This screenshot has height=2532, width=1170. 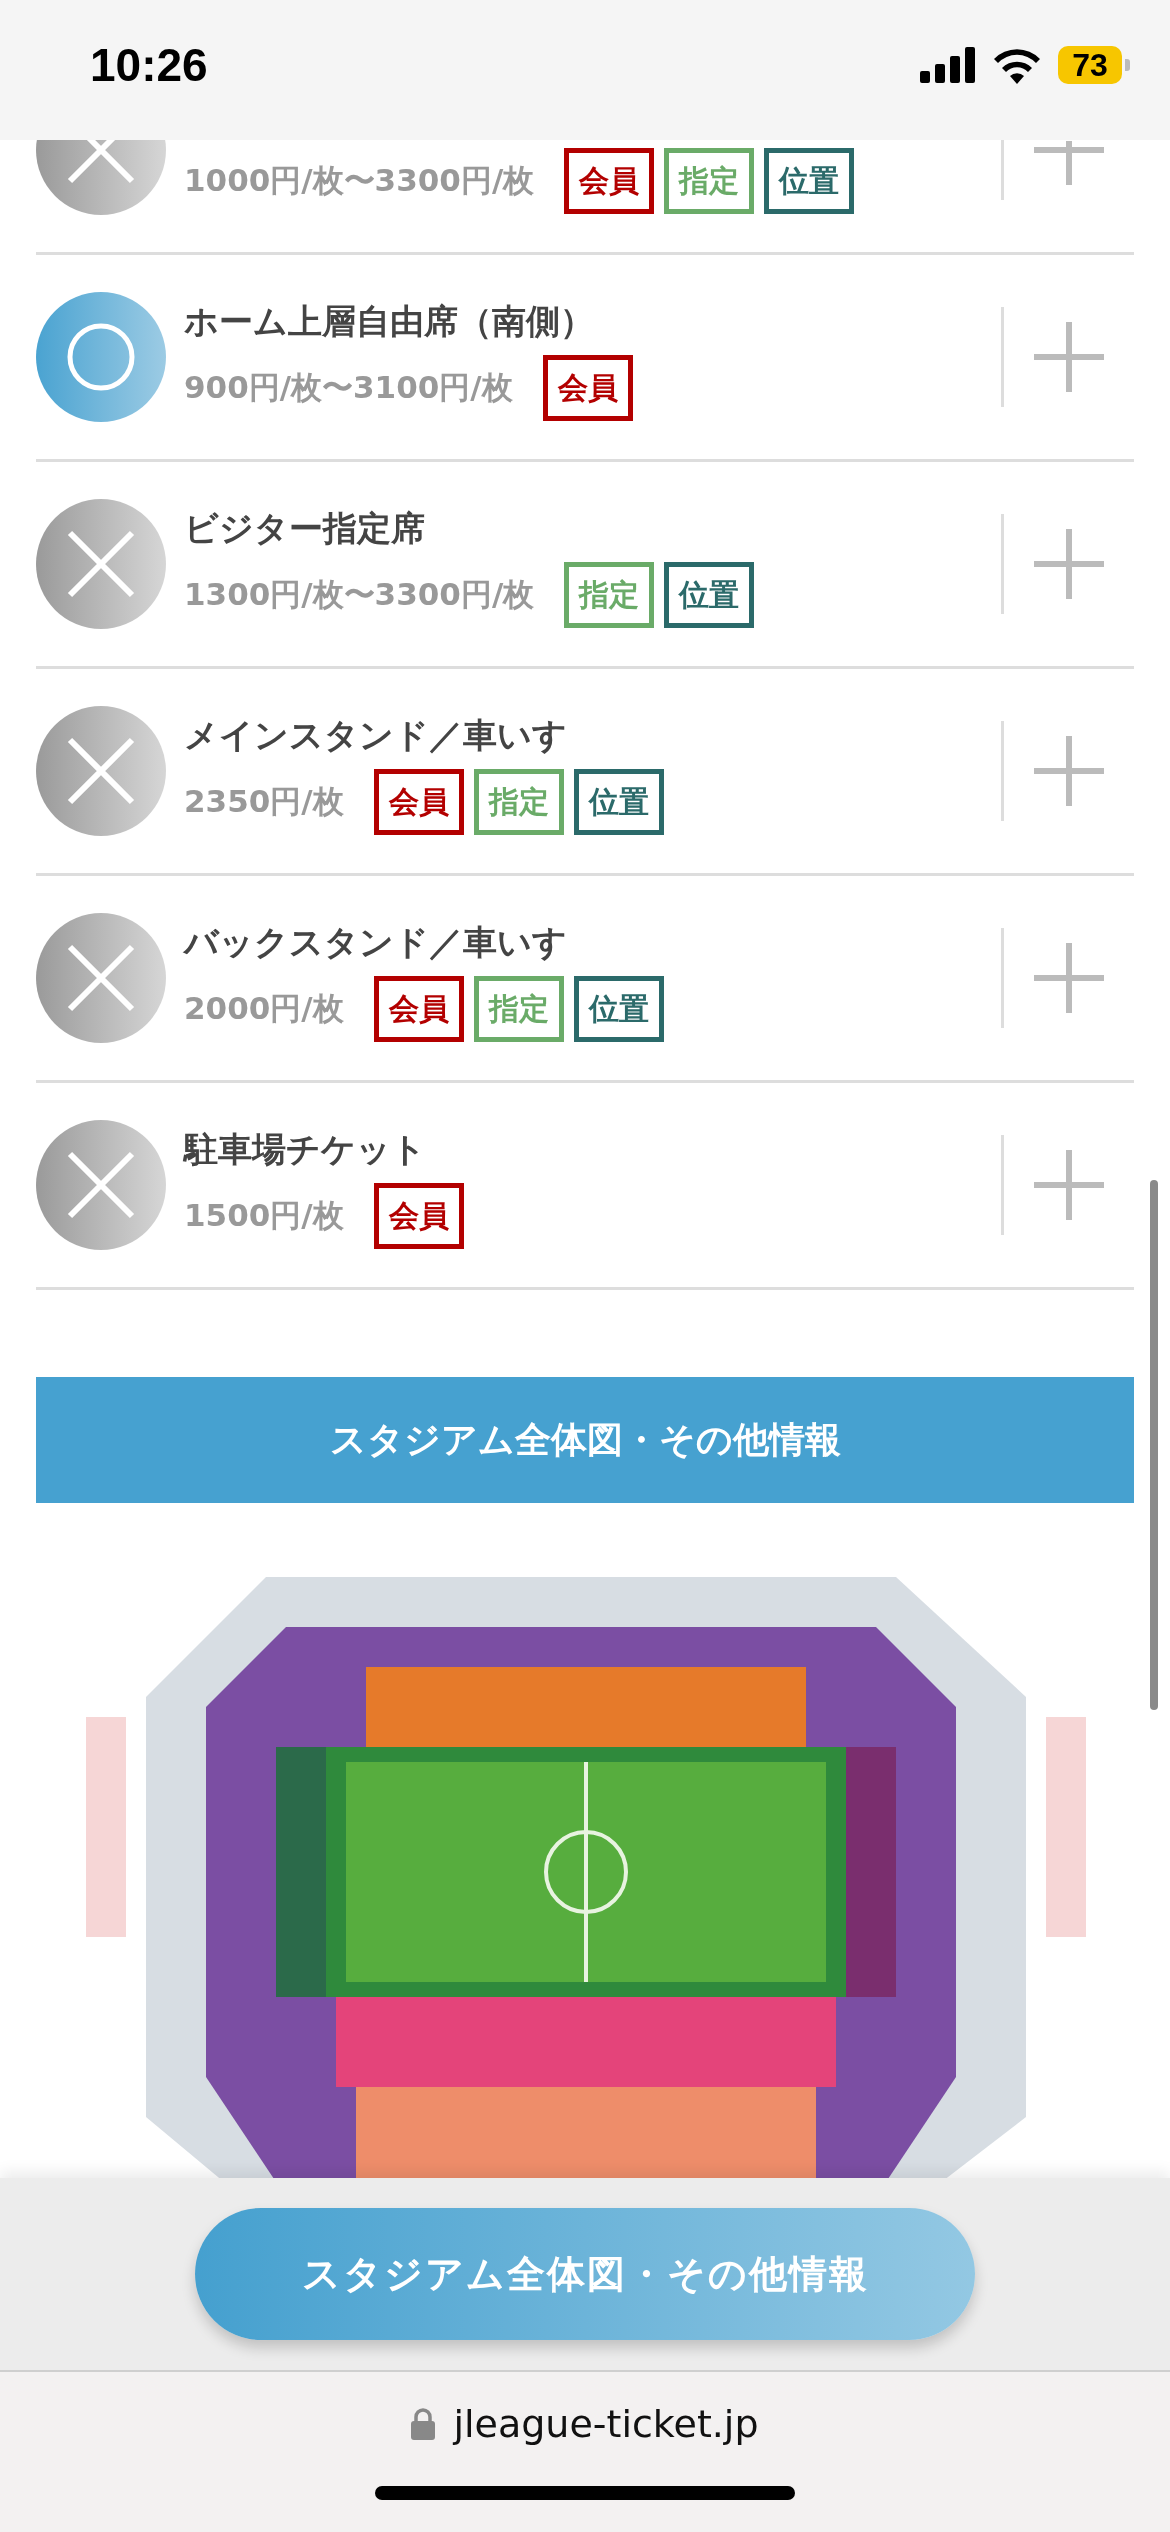 I want to click on seat-name: ホーム上層自由席（南側）, so click(x=389, y=321).